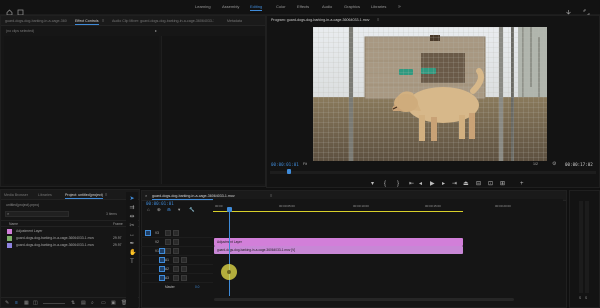  Describe the element at coordinates (502, 184) in the screenshot. I see `comparison-view-icon: ⊞` at that location.